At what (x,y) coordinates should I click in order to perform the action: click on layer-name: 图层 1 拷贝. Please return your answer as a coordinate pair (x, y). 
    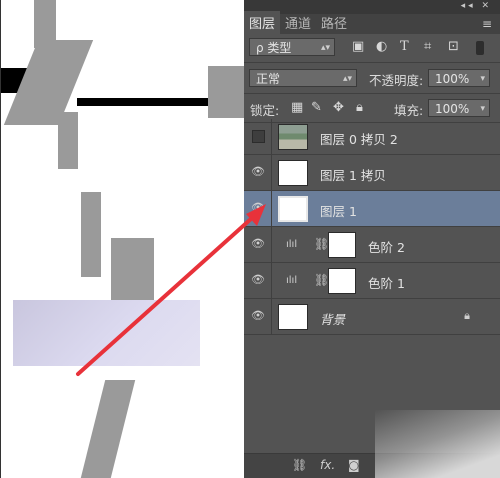
    Looking at the image, I should click on (353, 175).